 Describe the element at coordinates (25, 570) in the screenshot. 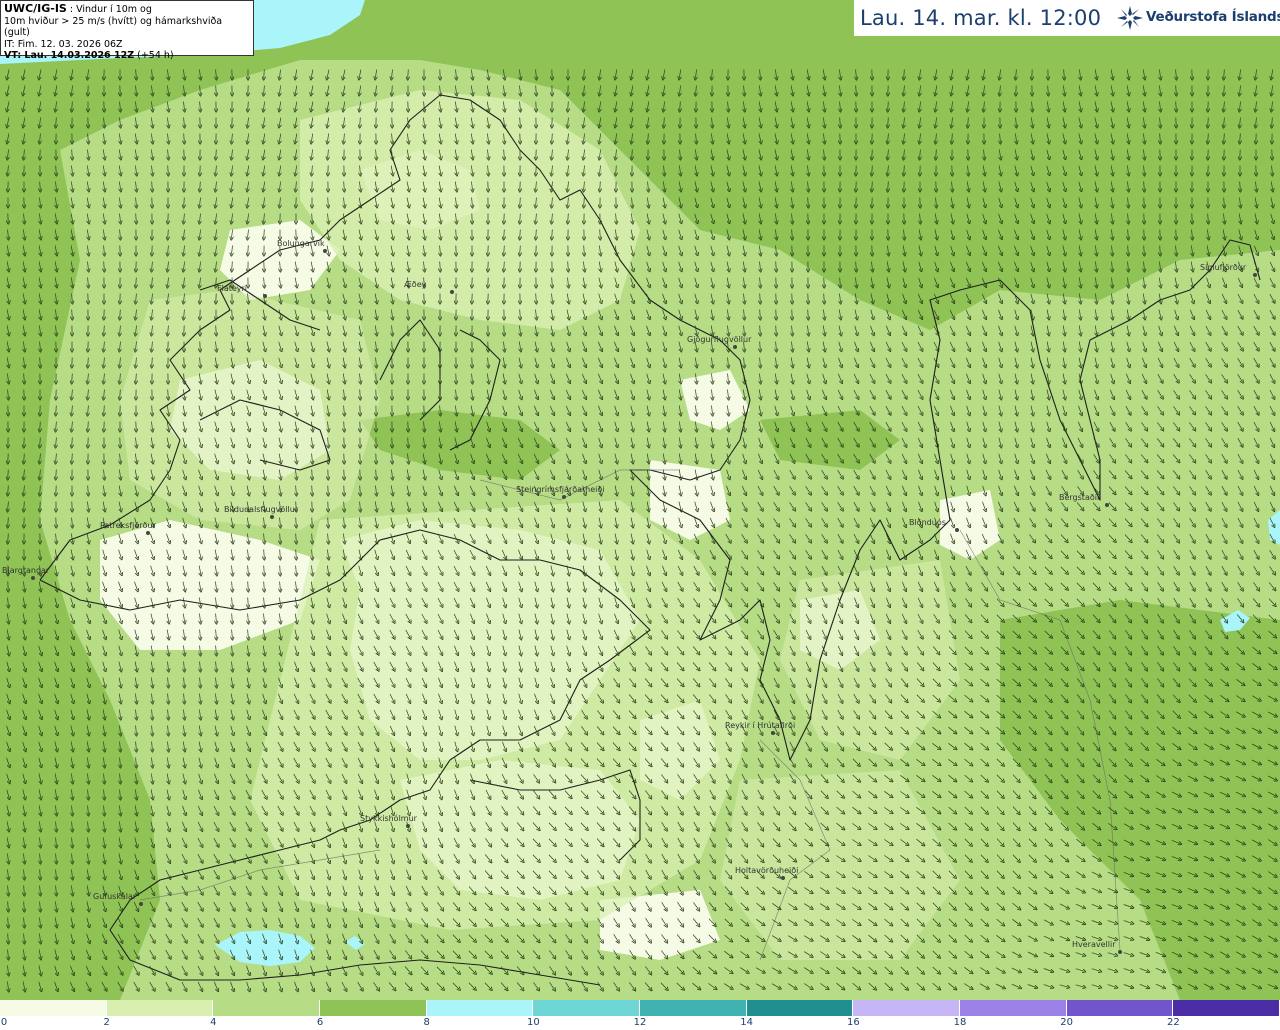

I see `place-label: Bjargtangar` at that location.